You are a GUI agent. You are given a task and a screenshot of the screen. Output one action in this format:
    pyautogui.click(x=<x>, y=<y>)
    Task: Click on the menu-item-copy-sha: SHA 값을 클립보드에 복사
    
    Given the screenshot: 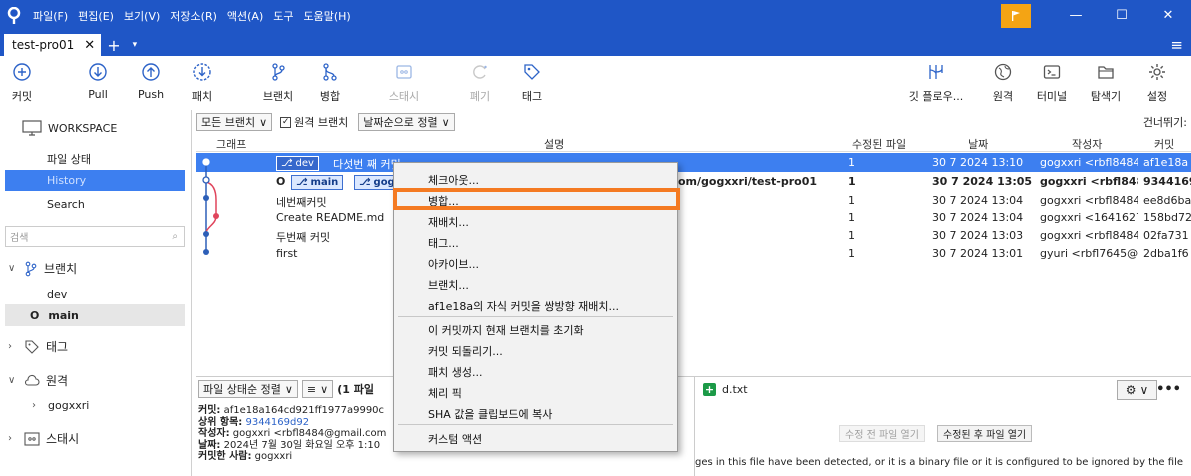 What is the action you would take?
    pyautogui.click(x=490, y=414)
    